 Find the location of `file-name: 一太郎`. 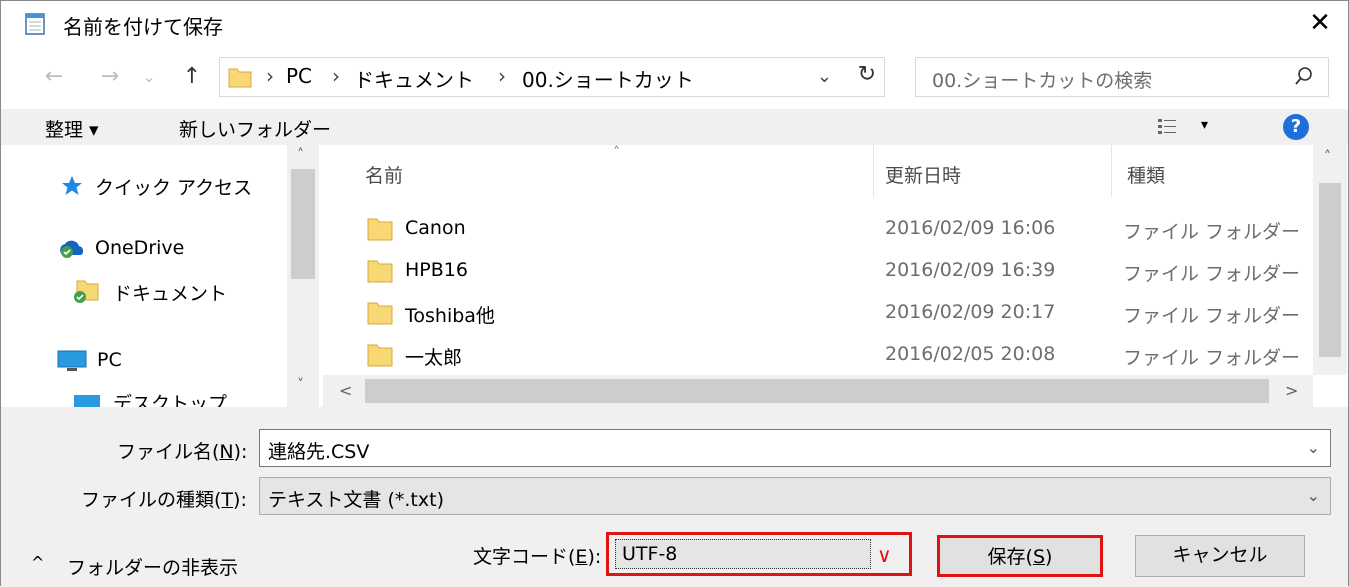

file-name: 一太郎 is located at coordinates (434, 358).